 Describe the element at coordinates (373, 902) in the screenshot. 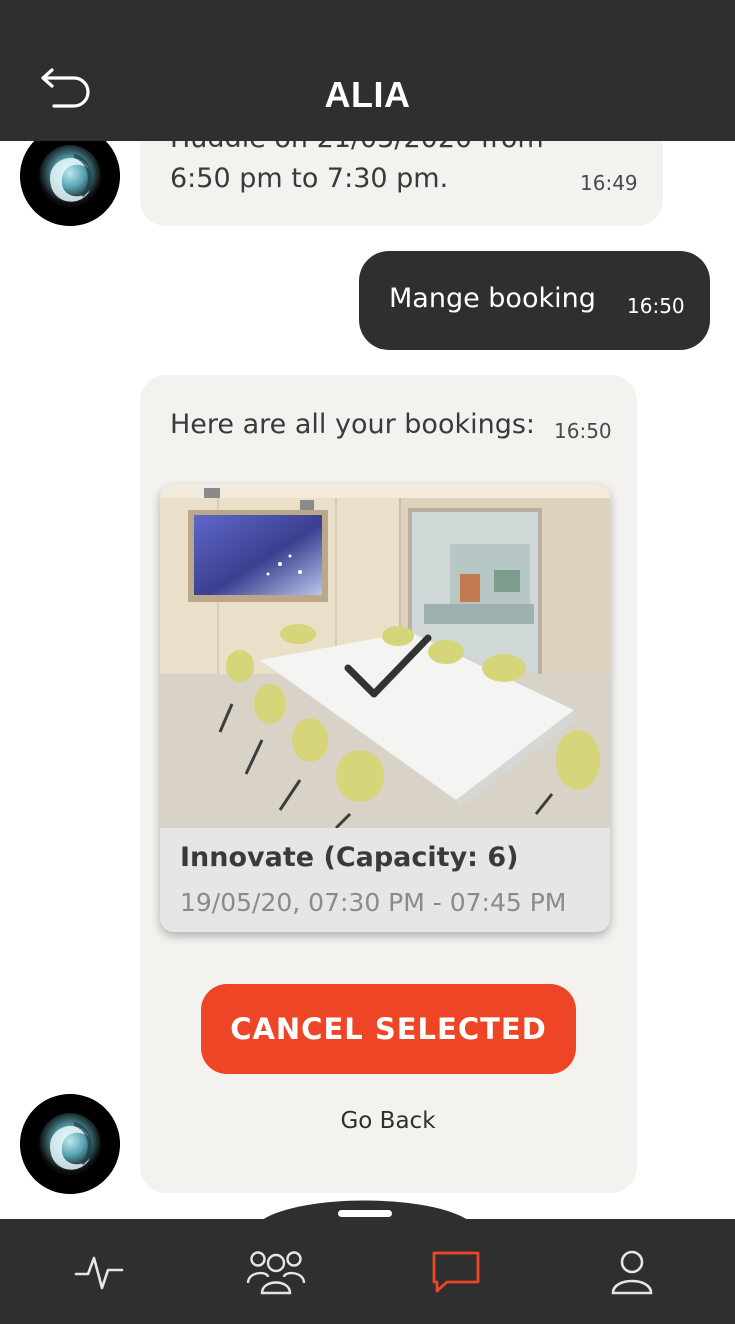

I see `booking-time-range: 19/05/20, 07:30 PM - 07:45 PM` at that location.